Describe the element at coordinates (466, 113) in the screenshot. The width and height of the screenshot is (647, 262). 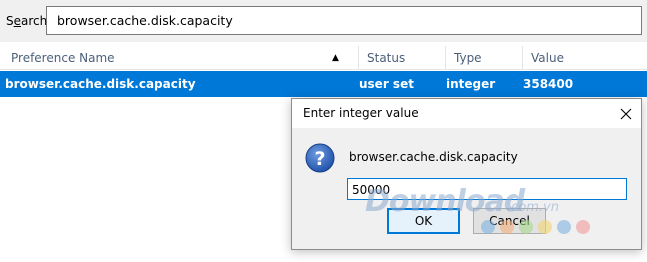
I see `dialog-titlebar: Enter integer value` at that location.